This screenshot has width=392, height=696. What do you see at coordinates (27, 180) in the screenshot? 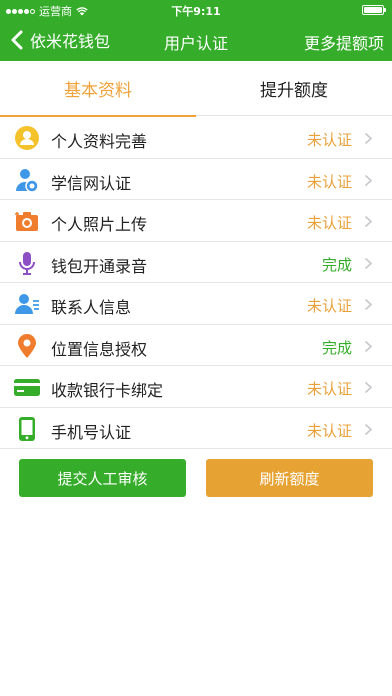
I see `student-user-icon` at bounding box center [27, 180].